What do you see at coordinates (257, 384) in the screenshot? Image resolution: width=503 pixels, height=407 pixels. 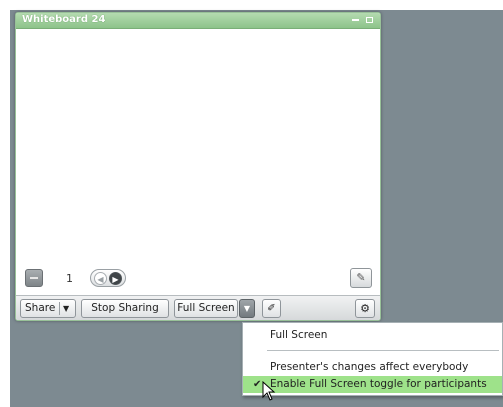 I see `check-icon: ✔` at bounding box center [257, 384].